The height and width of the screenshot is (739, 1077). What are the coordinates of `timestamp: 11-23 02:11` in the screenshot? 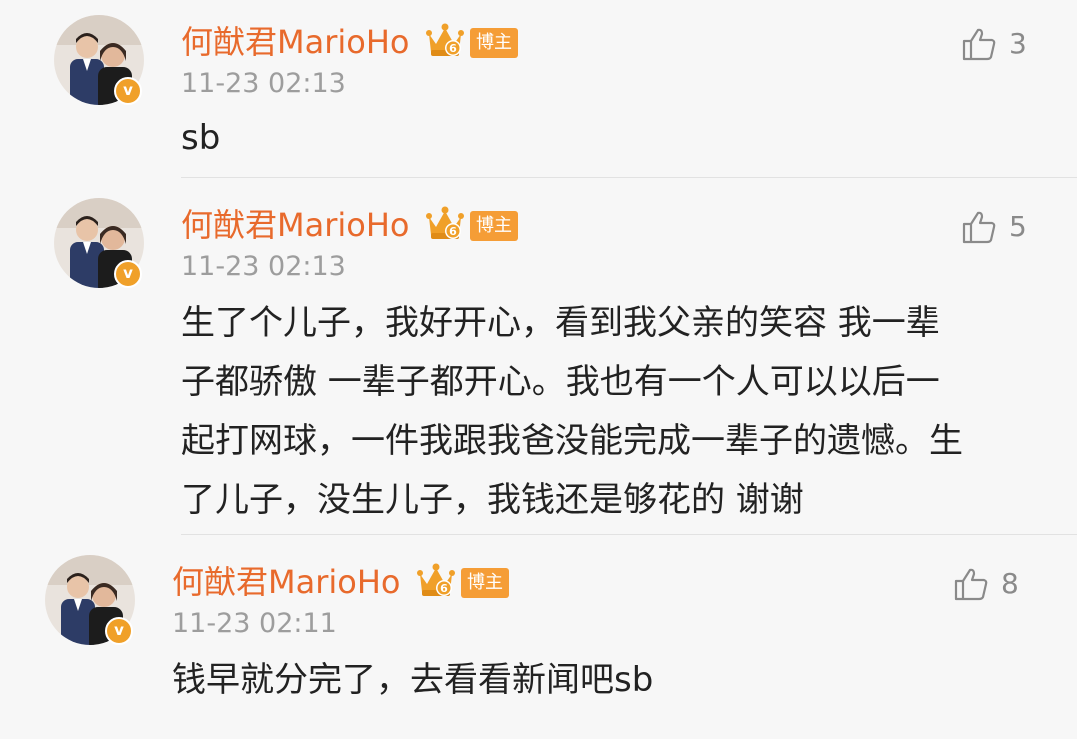 It's located at (254, 623).